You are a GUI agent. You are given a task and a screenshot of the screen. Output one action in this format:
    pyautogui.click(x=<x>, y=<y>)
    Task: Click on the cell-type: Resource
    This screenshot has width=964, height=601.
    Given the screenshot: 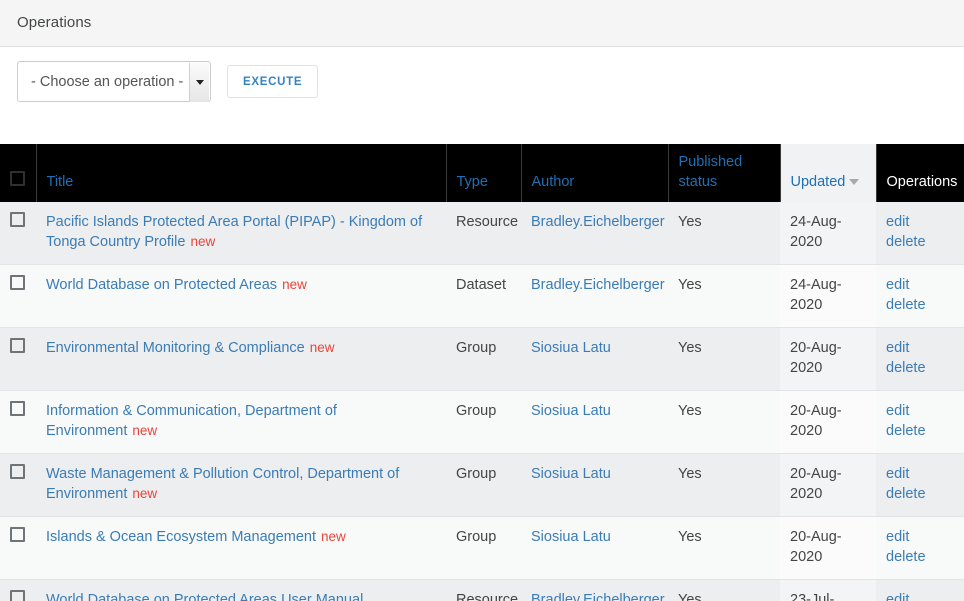 What is the action you would take?
    pyautogui.click(x=483, y=233)
    